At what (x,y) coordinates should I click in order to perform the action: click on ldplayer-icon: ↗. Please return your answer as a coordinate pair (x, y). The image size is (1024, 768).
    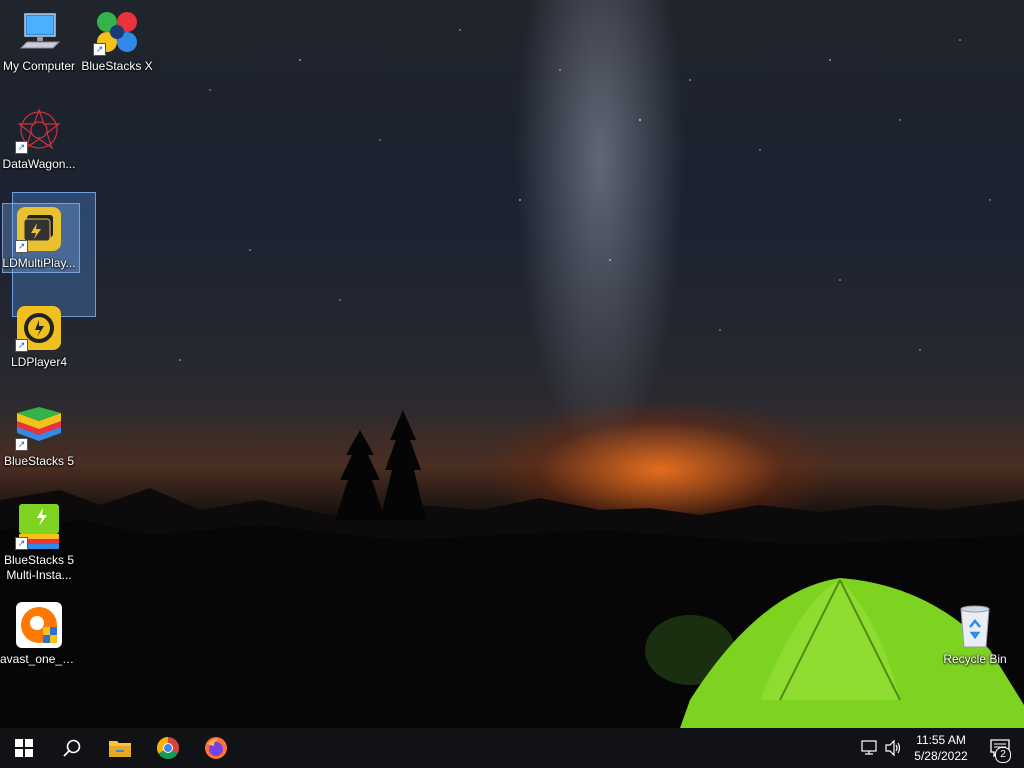
    Looking at the image, I should click on (39, 328).